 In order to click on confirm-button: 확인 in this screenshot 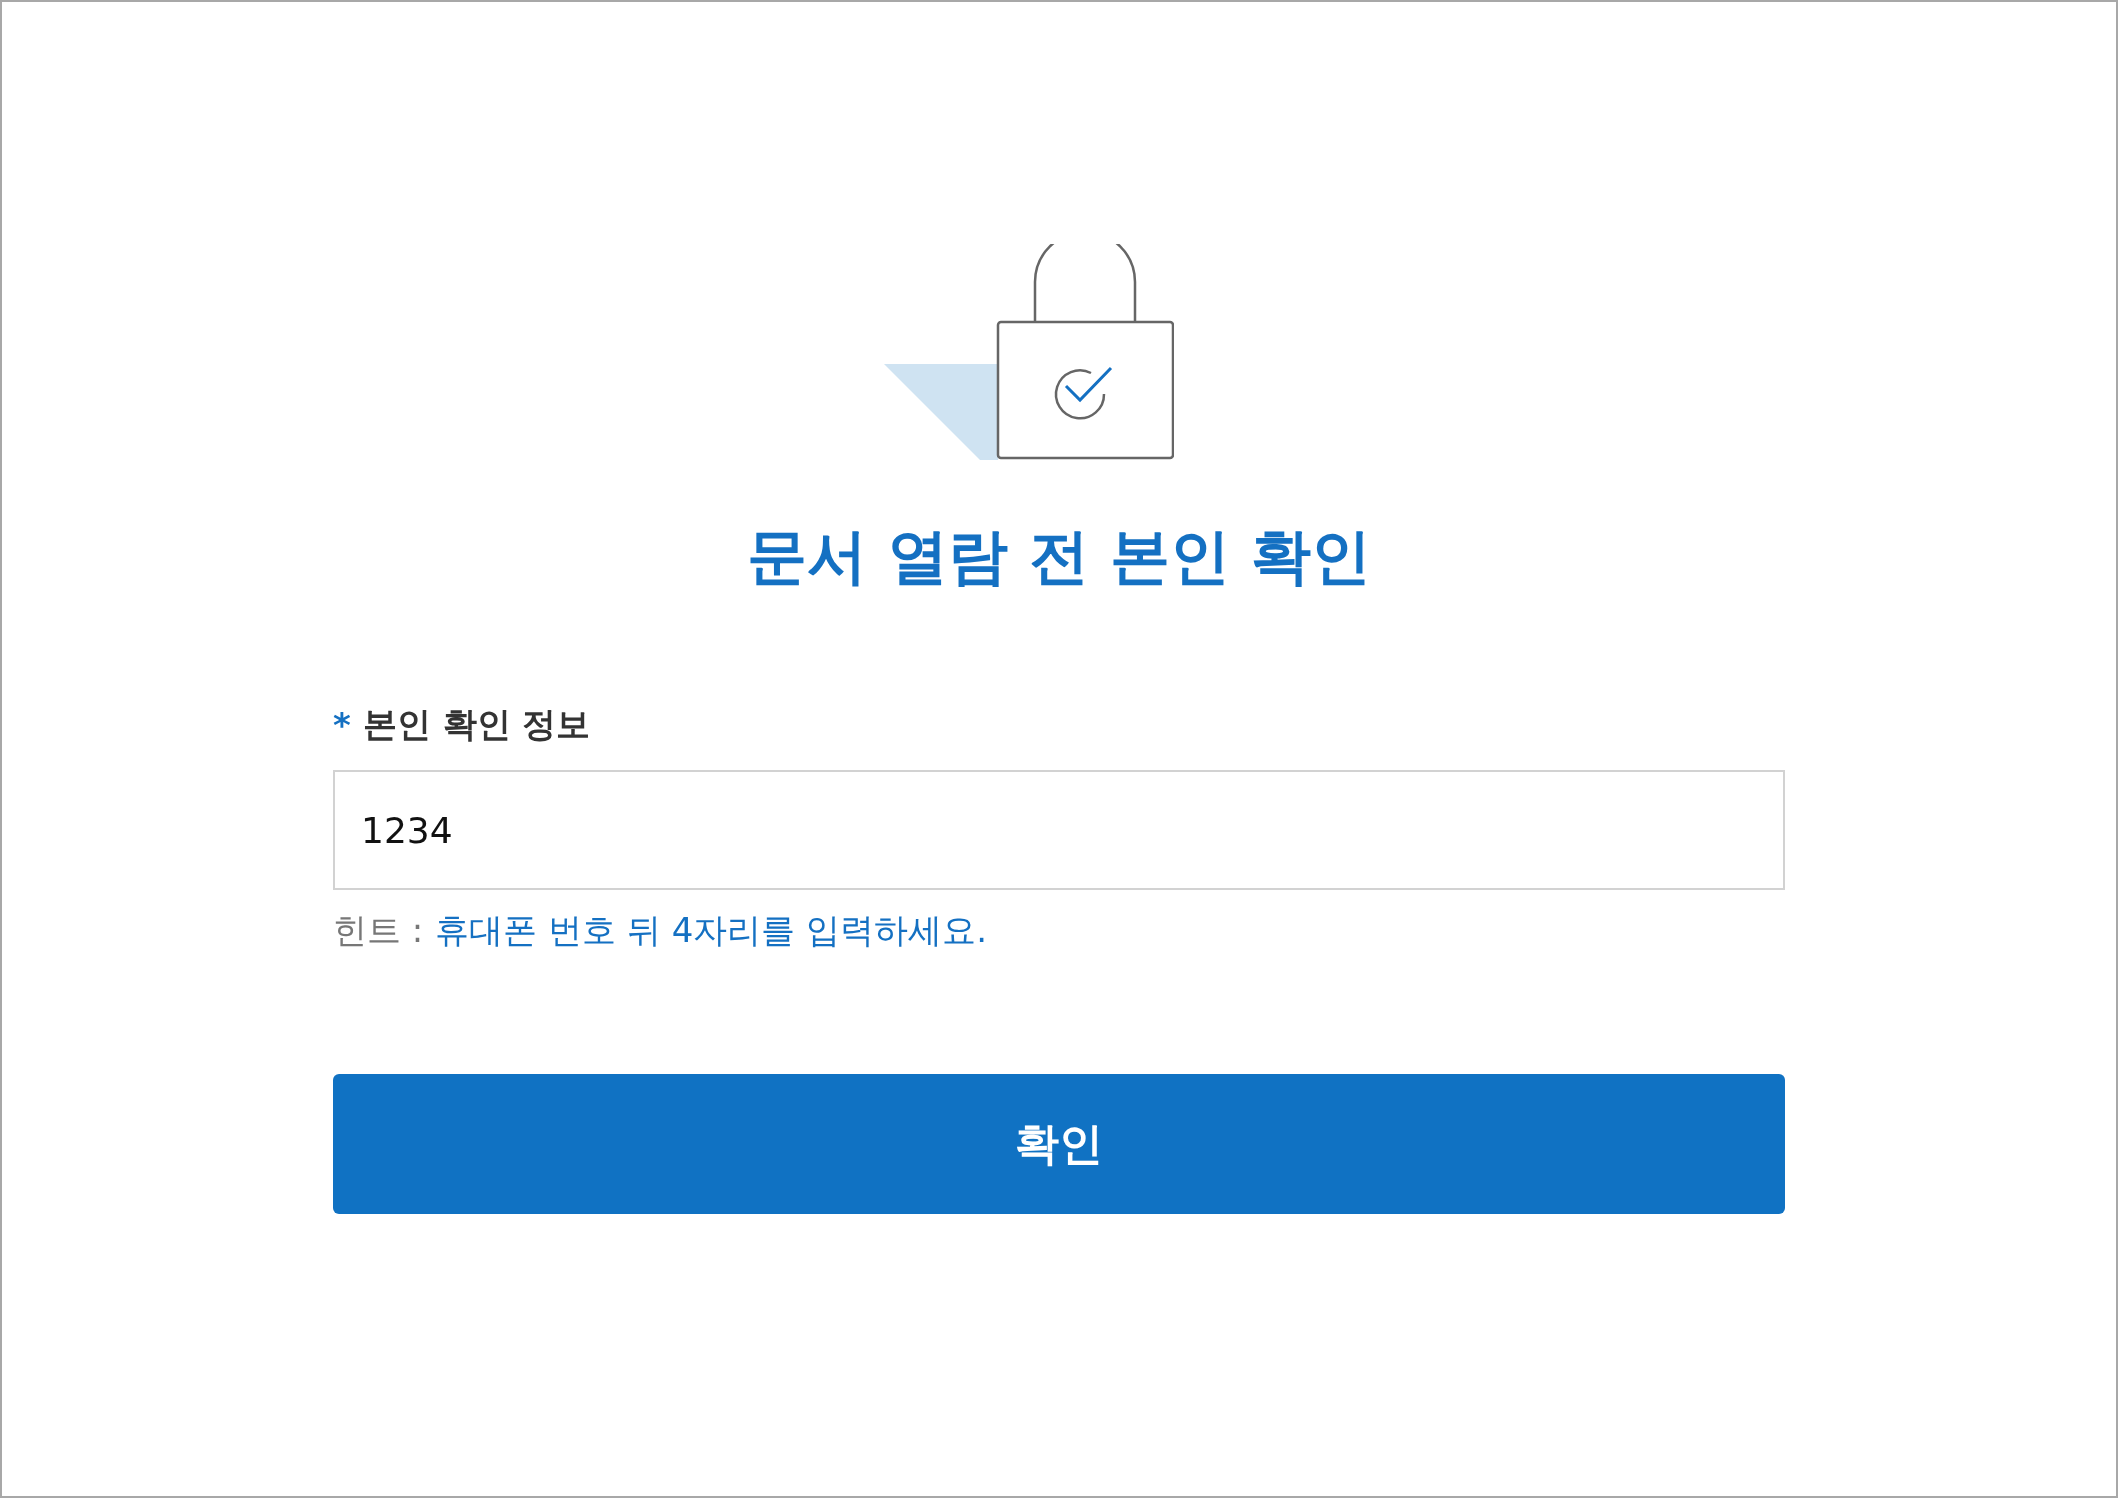, I will do `click(1059, 1144)`.